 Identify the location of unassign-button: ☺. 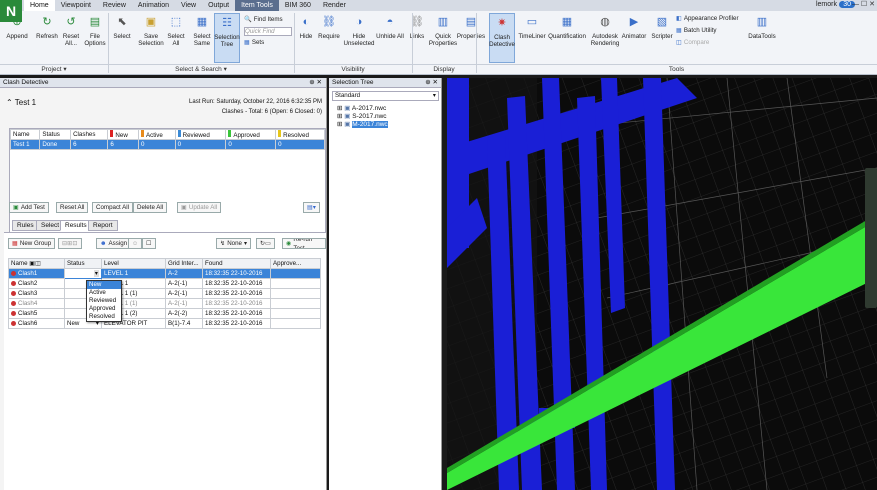
(135, 243).